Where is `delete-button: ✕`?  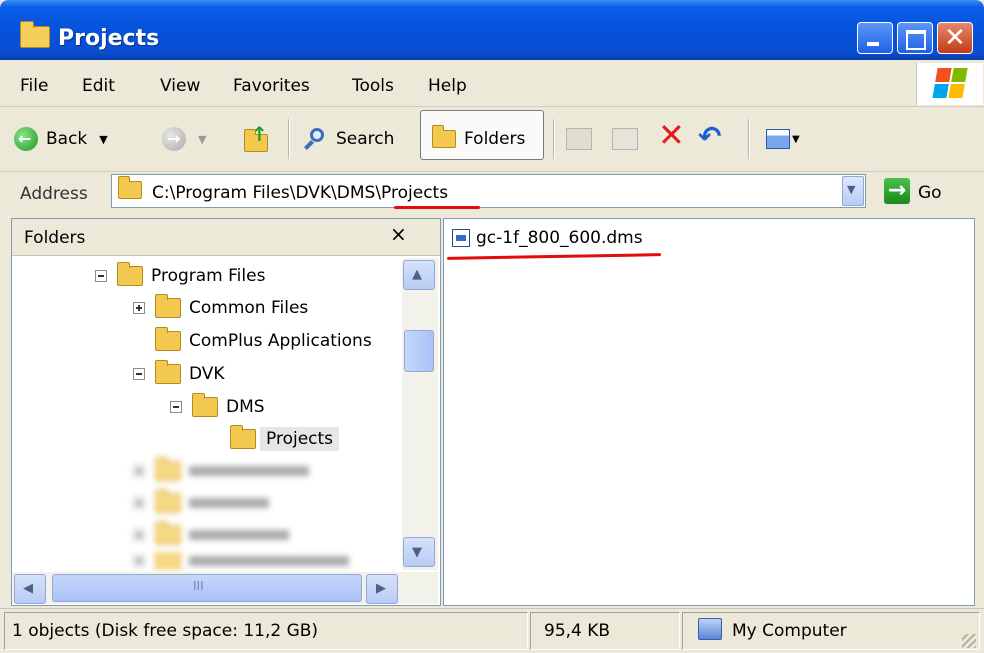 delete-button: ✕ is located at coordinates (671, 135).